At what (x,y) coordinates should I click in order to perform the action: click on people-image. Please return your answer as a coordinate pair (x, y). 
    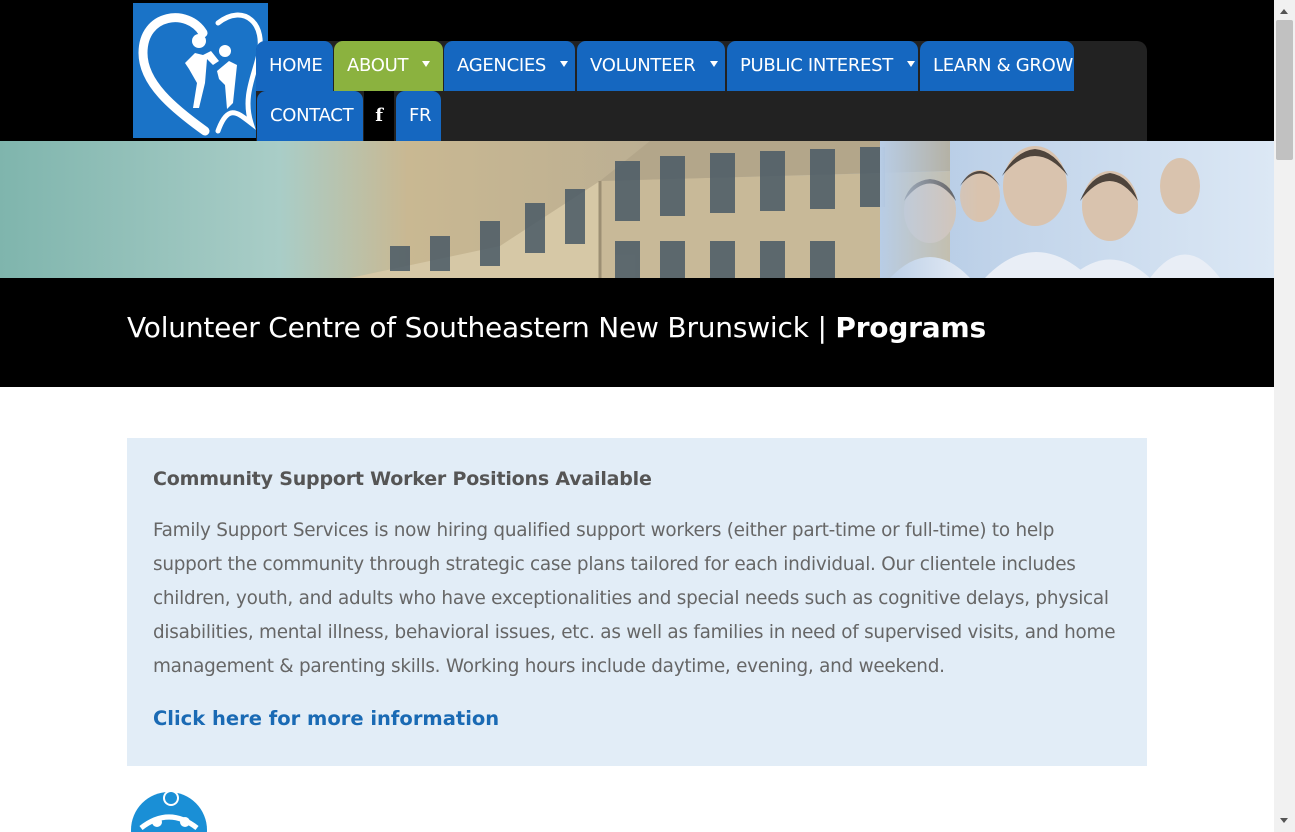
    Looking at the image, I should click on (1077, 209).